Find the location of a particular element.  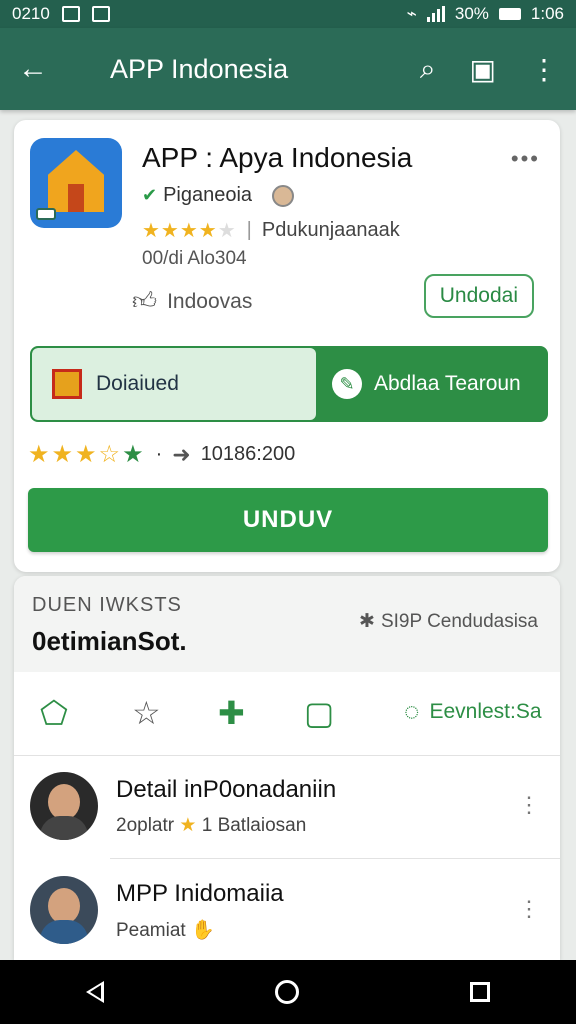

app-info: 00/di Alo304 is located at coordinates (194, 258).